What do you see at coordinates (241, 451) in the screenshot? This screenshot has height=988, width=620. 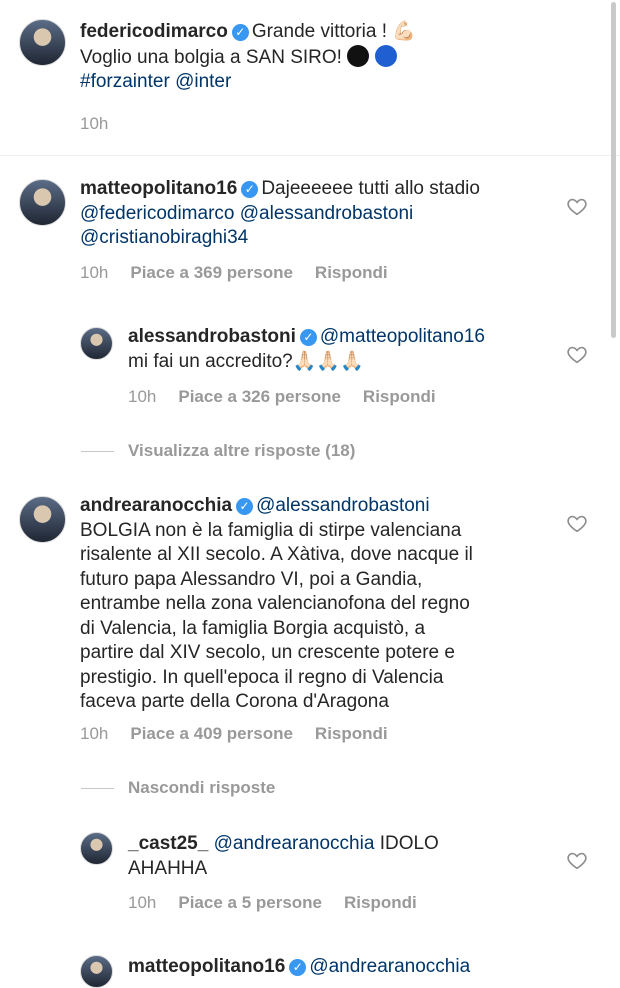 I see `view-more-replies-button: Visualizza altre risposte (18)` at bounding box center [241, 451].